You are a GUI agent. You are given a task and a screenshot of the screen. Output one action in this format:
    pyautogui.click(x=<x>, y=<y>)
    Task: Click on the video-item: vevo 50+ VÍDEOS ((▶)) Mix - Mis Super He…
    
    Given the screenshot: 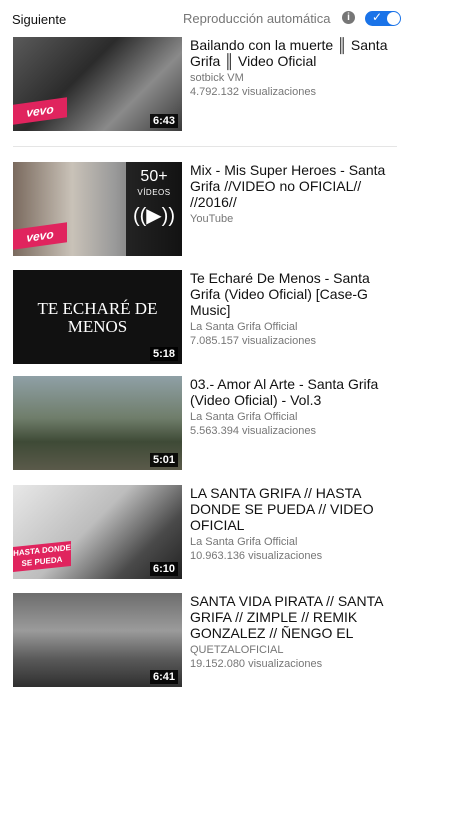 What is the action you would take?
    pyautogui.click(x=208, y=209)
    